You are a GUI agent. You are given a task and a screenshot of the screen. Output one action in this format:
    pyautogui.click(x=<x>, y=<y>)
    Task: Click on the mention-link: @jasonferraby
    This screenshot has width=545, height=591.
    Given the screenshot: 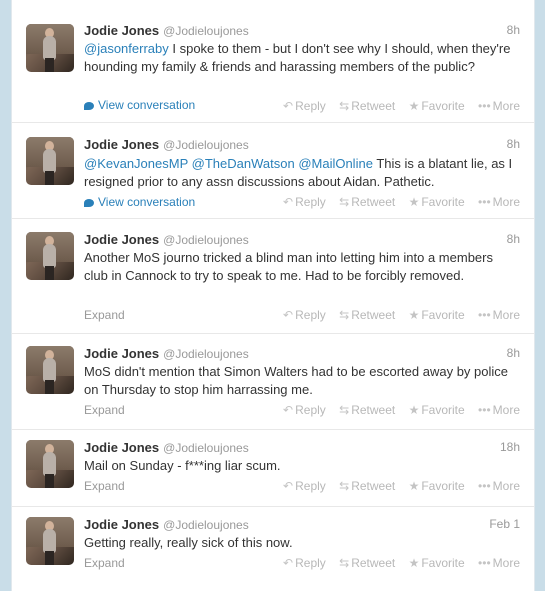 What is the action you would take?
    pyautogui.click(x=126, y=48)
    